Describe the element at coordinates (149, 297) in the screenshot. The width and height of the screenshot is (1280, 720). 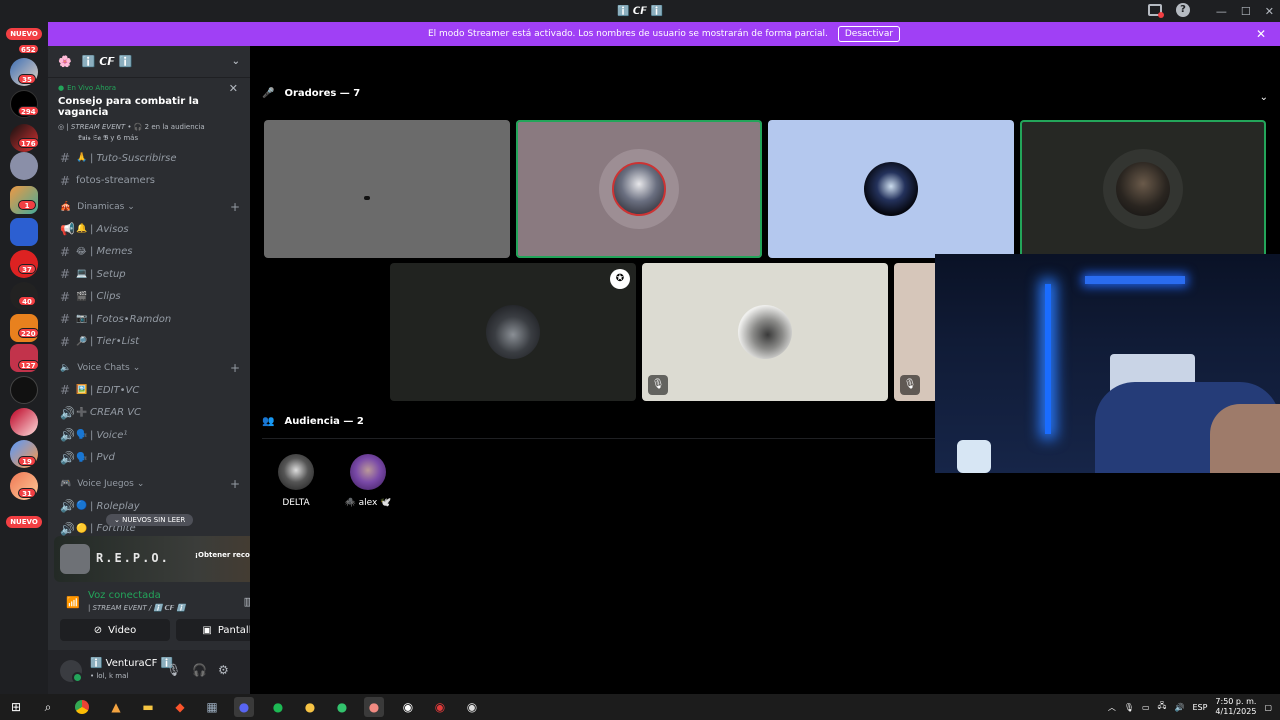
I see `channel-clips: # 🎬 | Clips` at that location.